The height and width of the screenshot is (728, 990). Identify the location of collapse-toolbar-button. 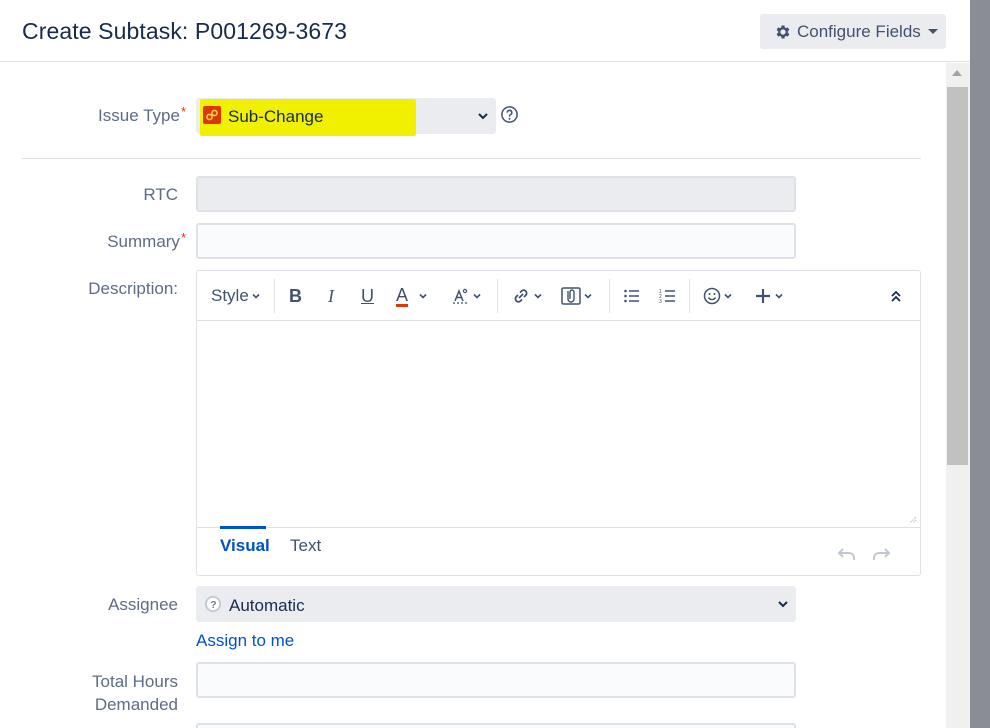
(896, 296).